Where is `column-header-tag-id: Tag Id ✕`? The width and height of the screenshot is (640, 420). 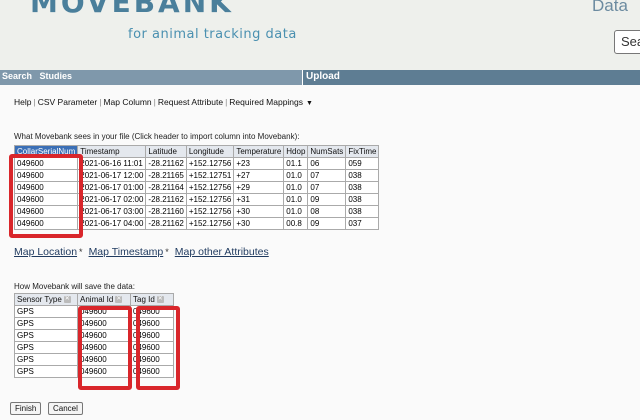
column-header-tag-id: Tag Id ✕ is located at coordinates (152, 299).